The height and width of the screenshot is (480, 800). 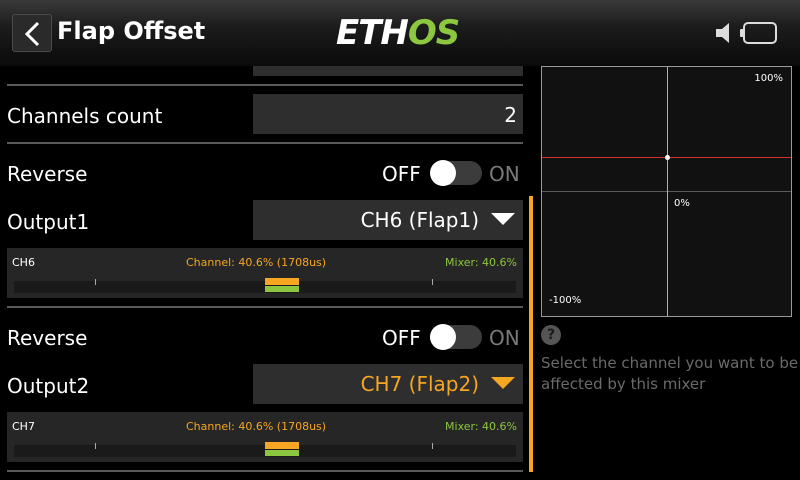 What do you see at coordinates (401, 174) in the screenshot?
I see `reverse1-off-label: OFF` at bounding box center [401, 174].